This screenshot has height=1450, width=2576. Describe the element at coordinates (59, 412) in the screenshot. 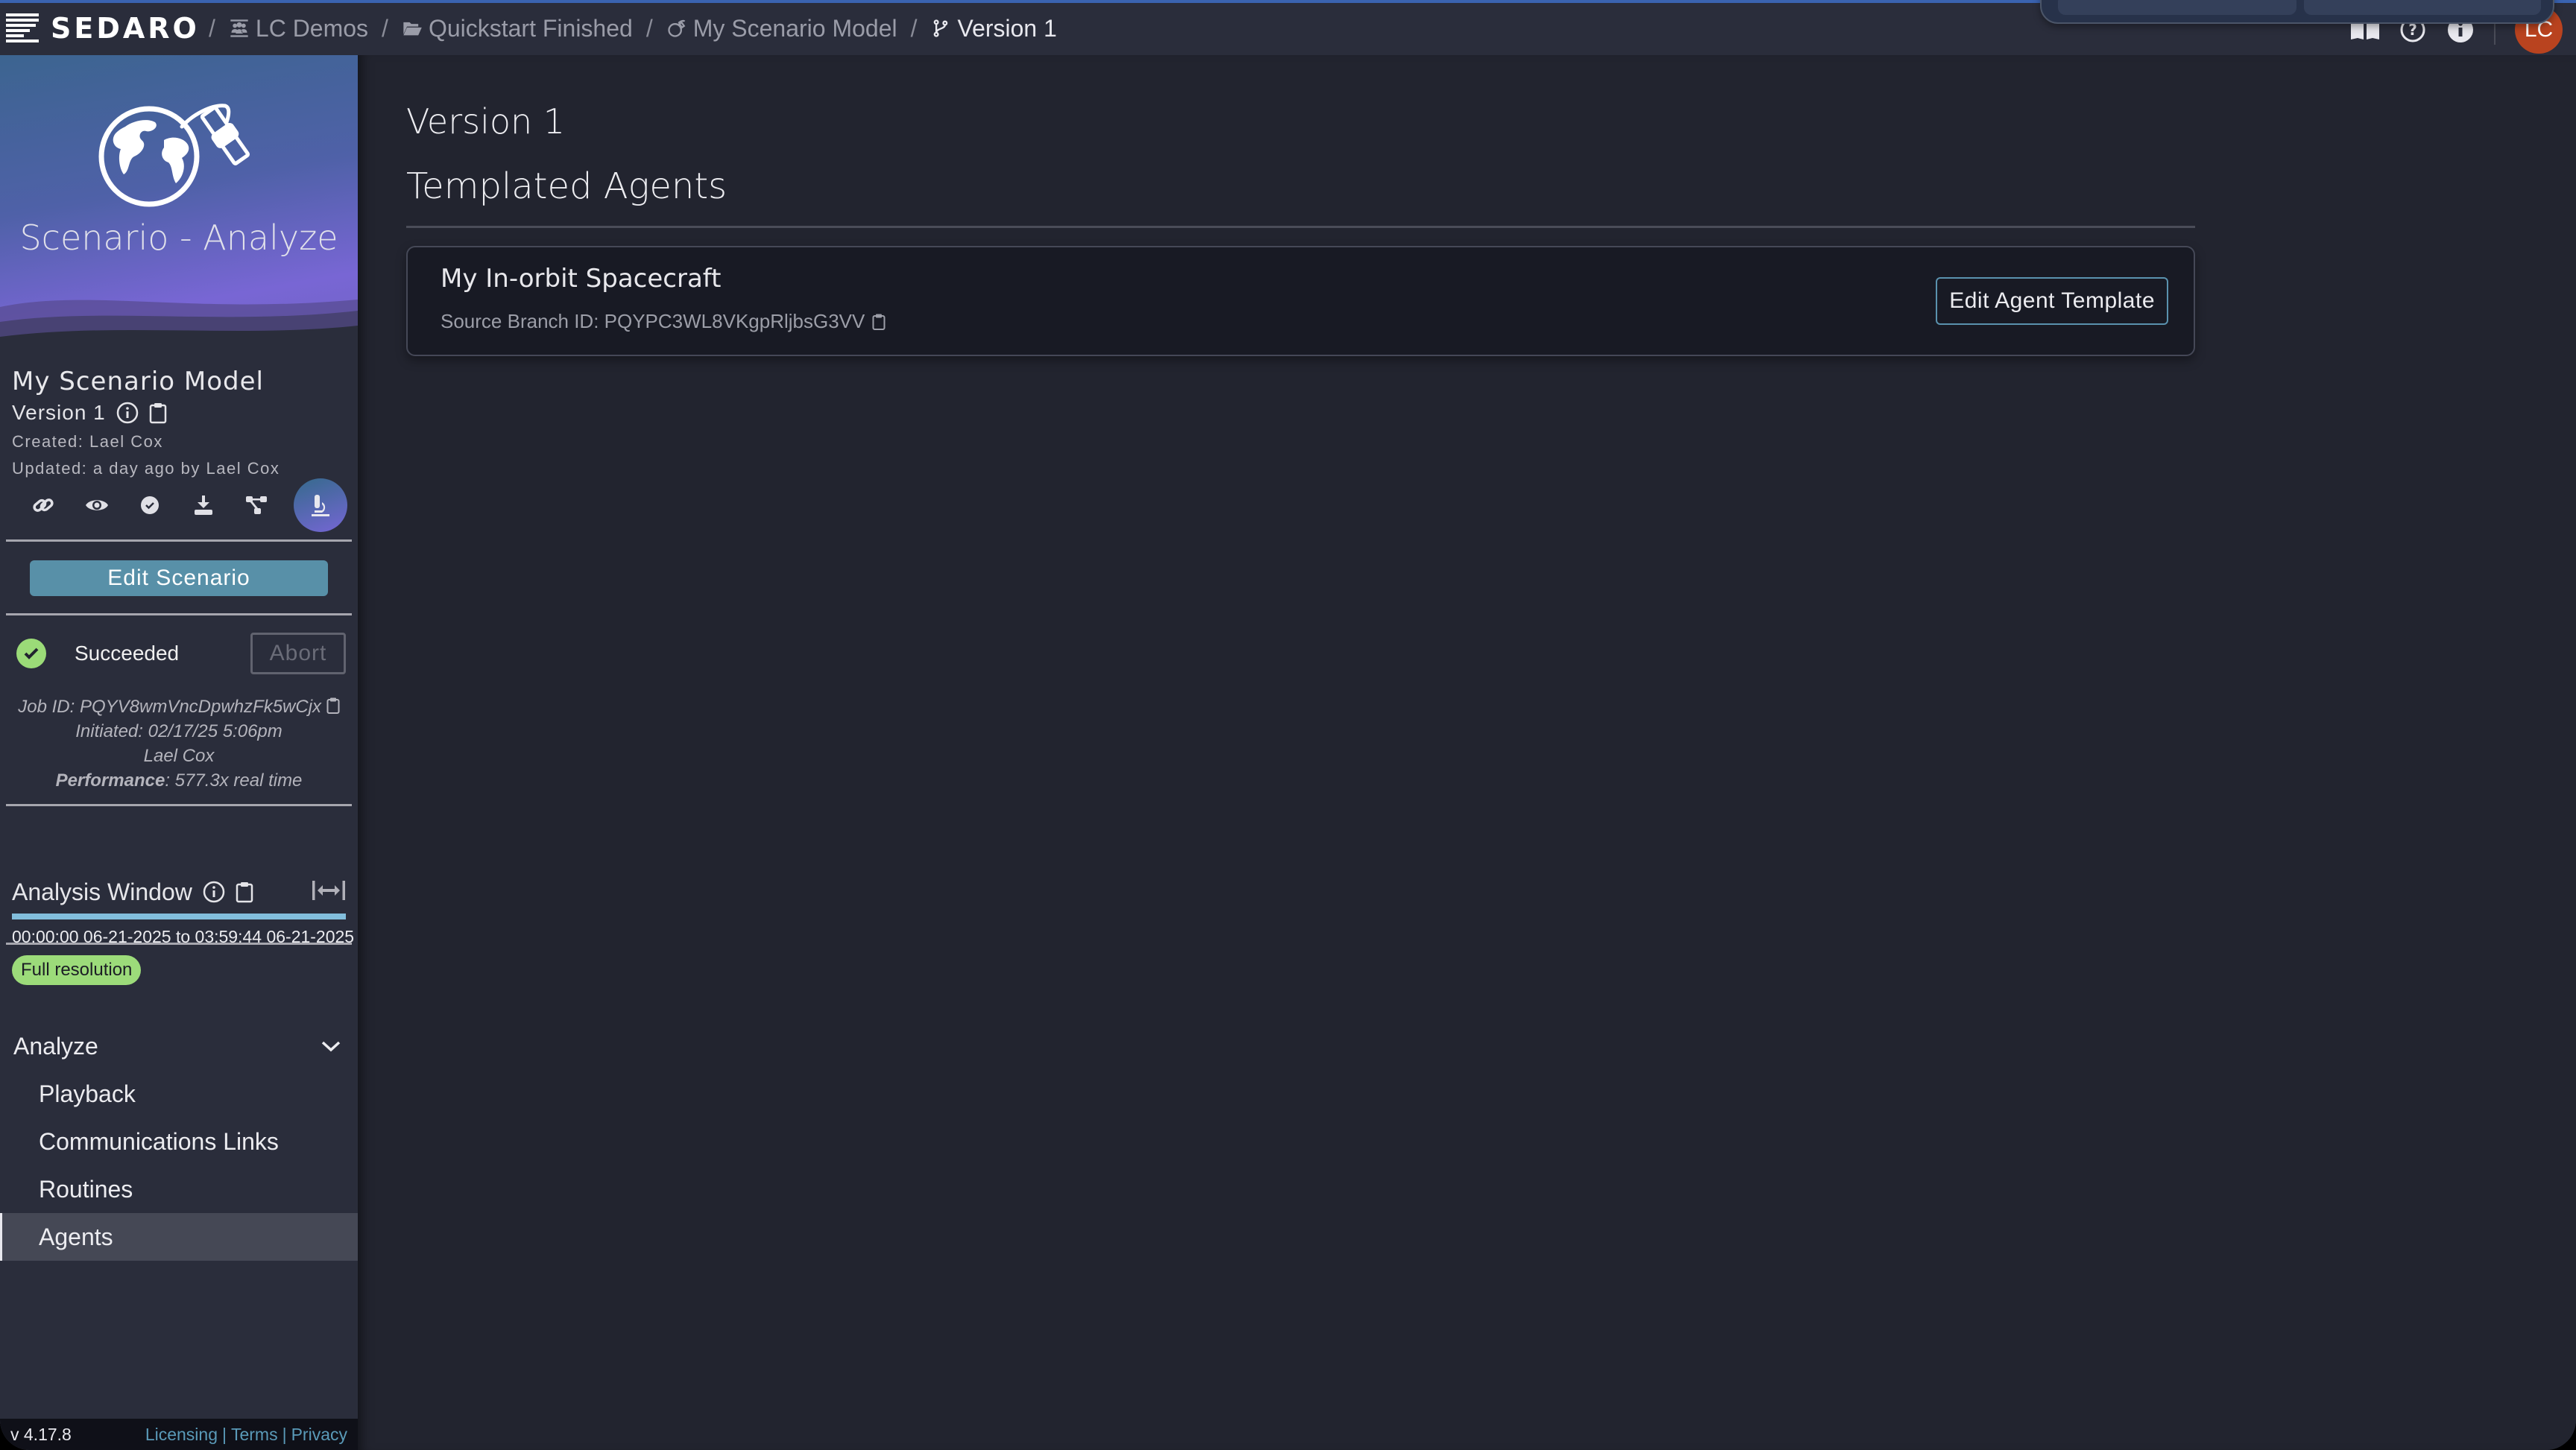

I see `version-label: Version 1` at that location.